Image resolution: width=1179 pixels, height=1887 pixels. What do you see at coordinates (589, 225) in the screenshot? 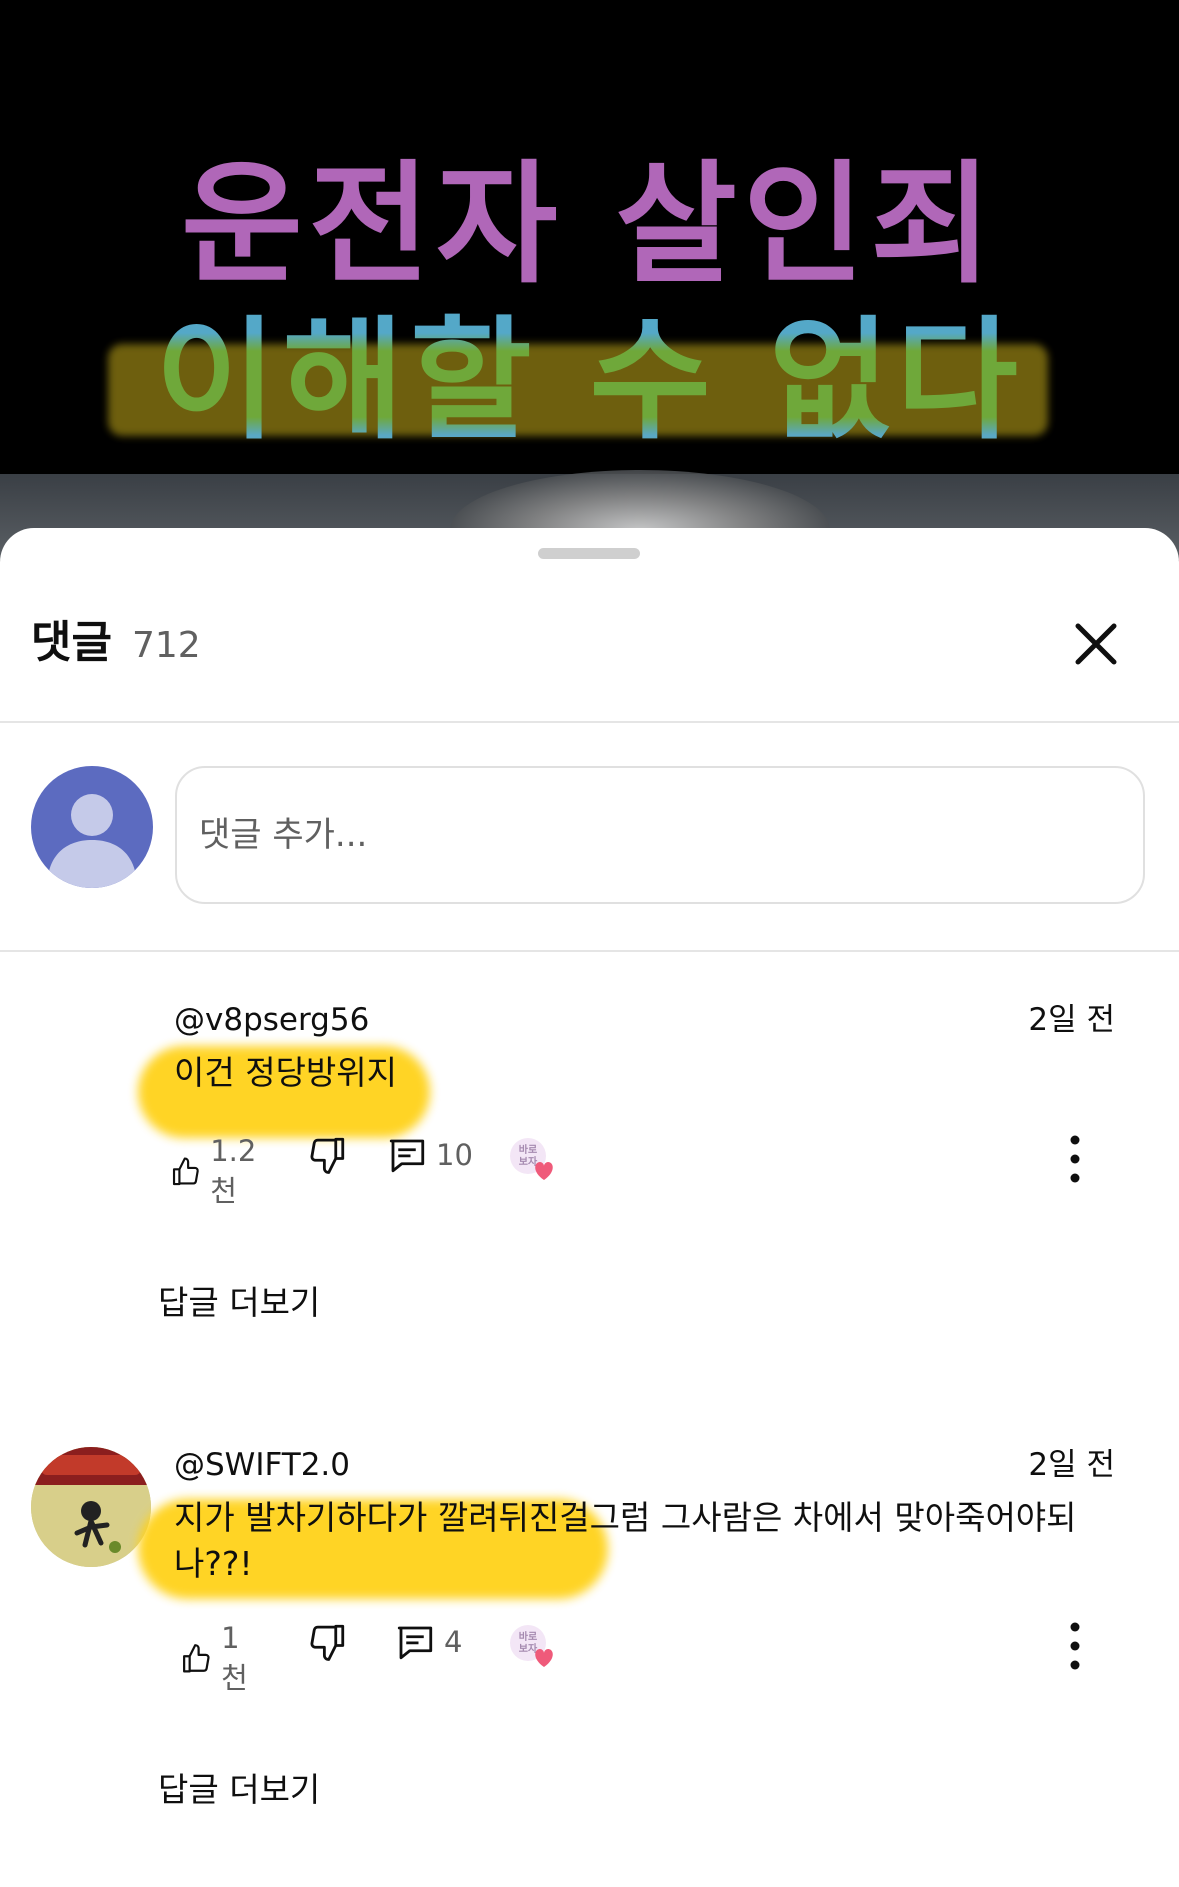
I see `video-title-line1: 운전자 살인죄` at bounding box center [589, 225].